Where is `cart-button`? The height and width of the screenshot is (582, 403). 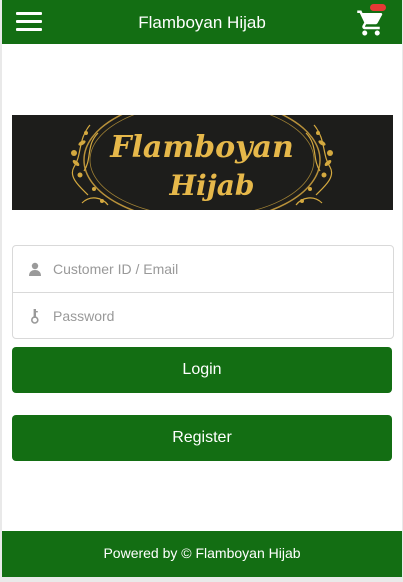
cart-button is located at coordinates (373, 22).